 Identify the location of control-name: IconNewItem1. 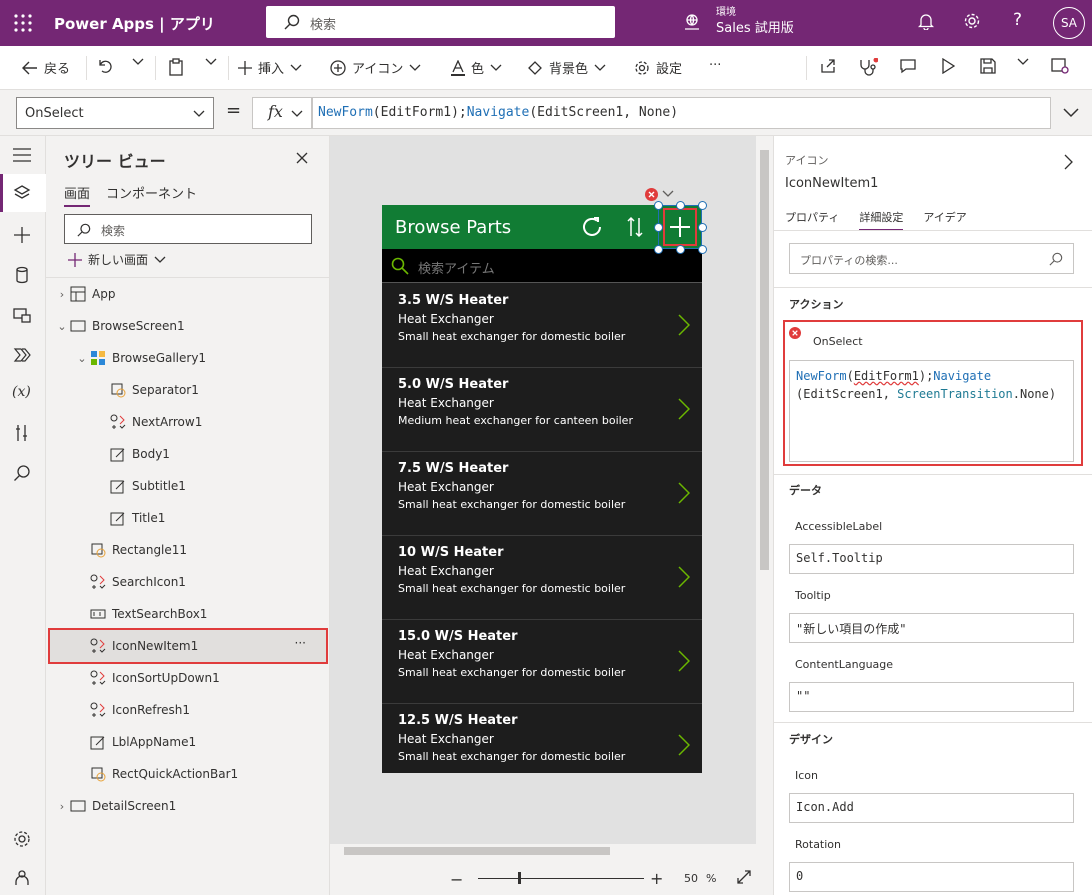
(831, 183).